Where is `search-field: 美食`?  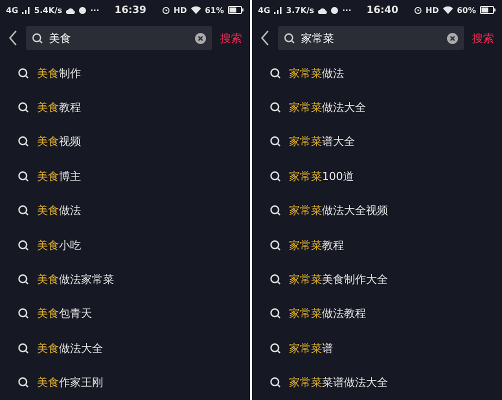 search-field: 美食 is located at coordinates (119, 38).